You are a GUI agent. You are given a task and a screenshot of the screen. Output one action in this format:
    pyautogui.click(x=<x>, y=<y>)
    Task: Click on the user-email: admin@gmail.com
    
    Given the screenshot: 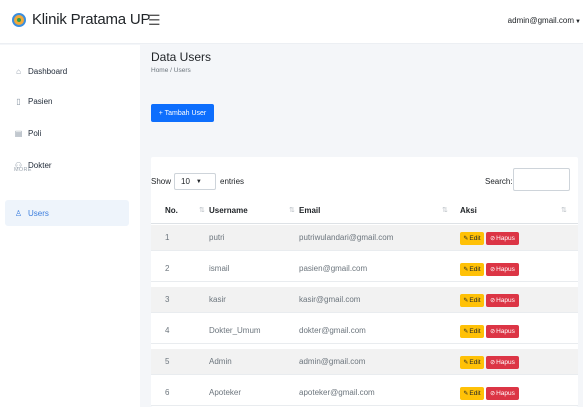 What is the action you would take?
    pyautogui.click(x=541, y=20)
    